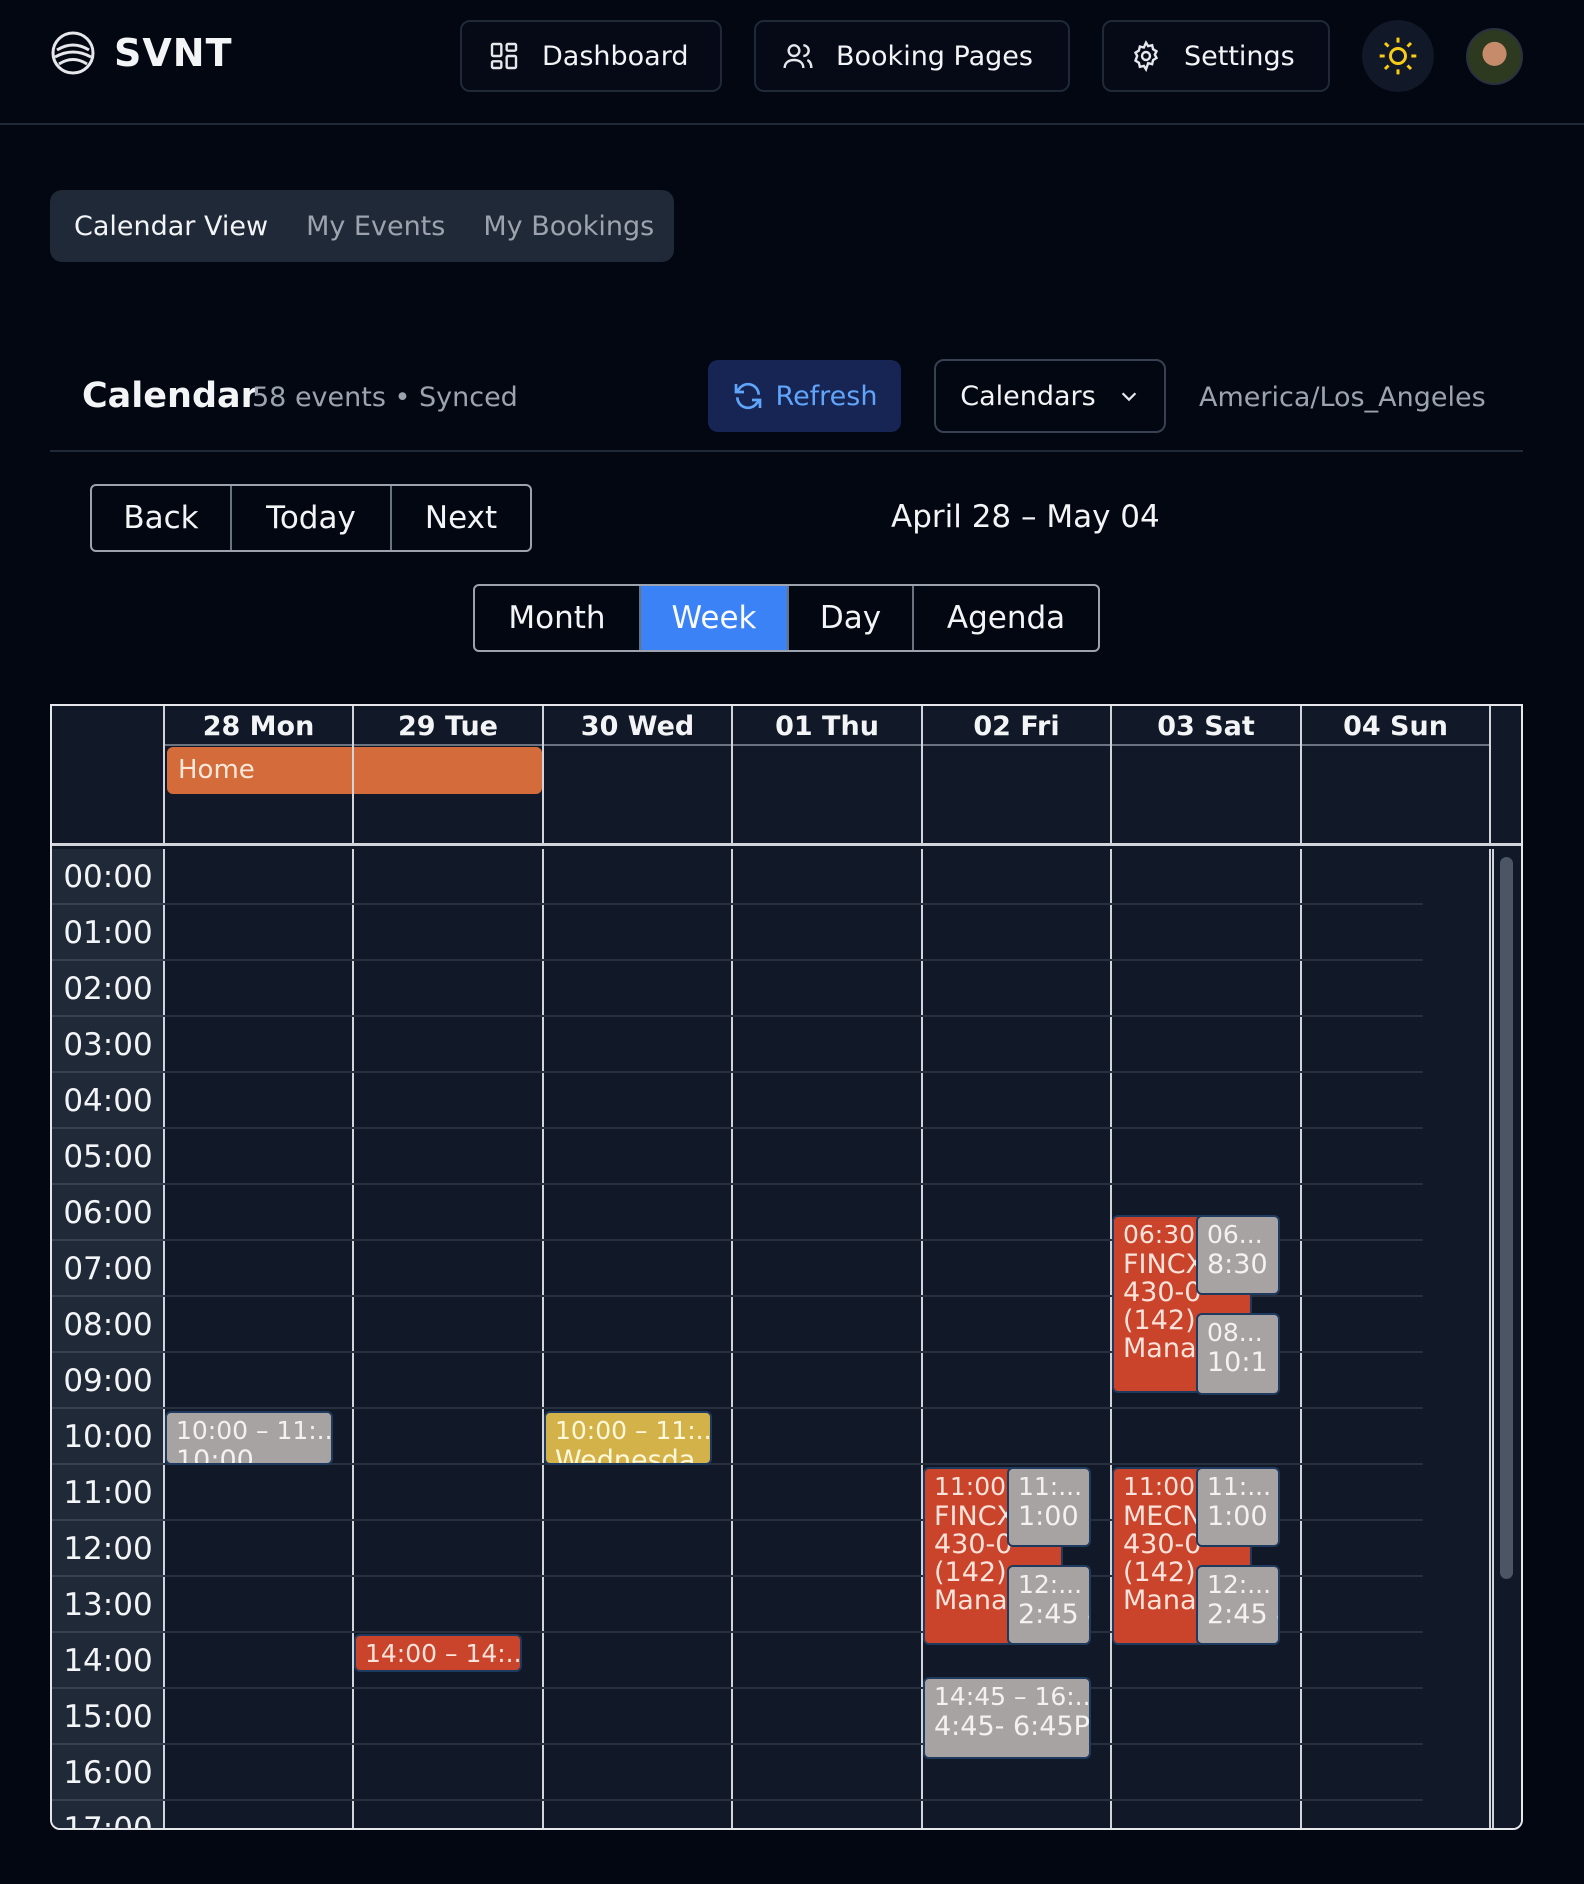  What do you see at coordinates (1006, 618) in the screenshot?
I see `agenda-view-button: Agenda` at bounding box center [1006, 618].